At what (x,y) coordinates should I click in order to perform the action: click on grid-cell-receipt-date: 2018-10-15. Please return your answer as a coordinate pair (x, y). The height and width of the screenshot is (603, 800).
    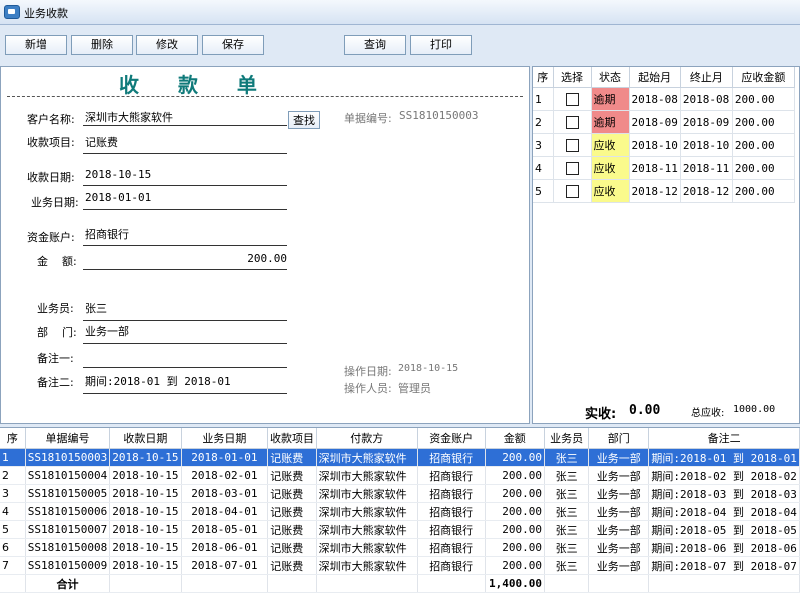
    Looking at the image, I should click on (145, 547).